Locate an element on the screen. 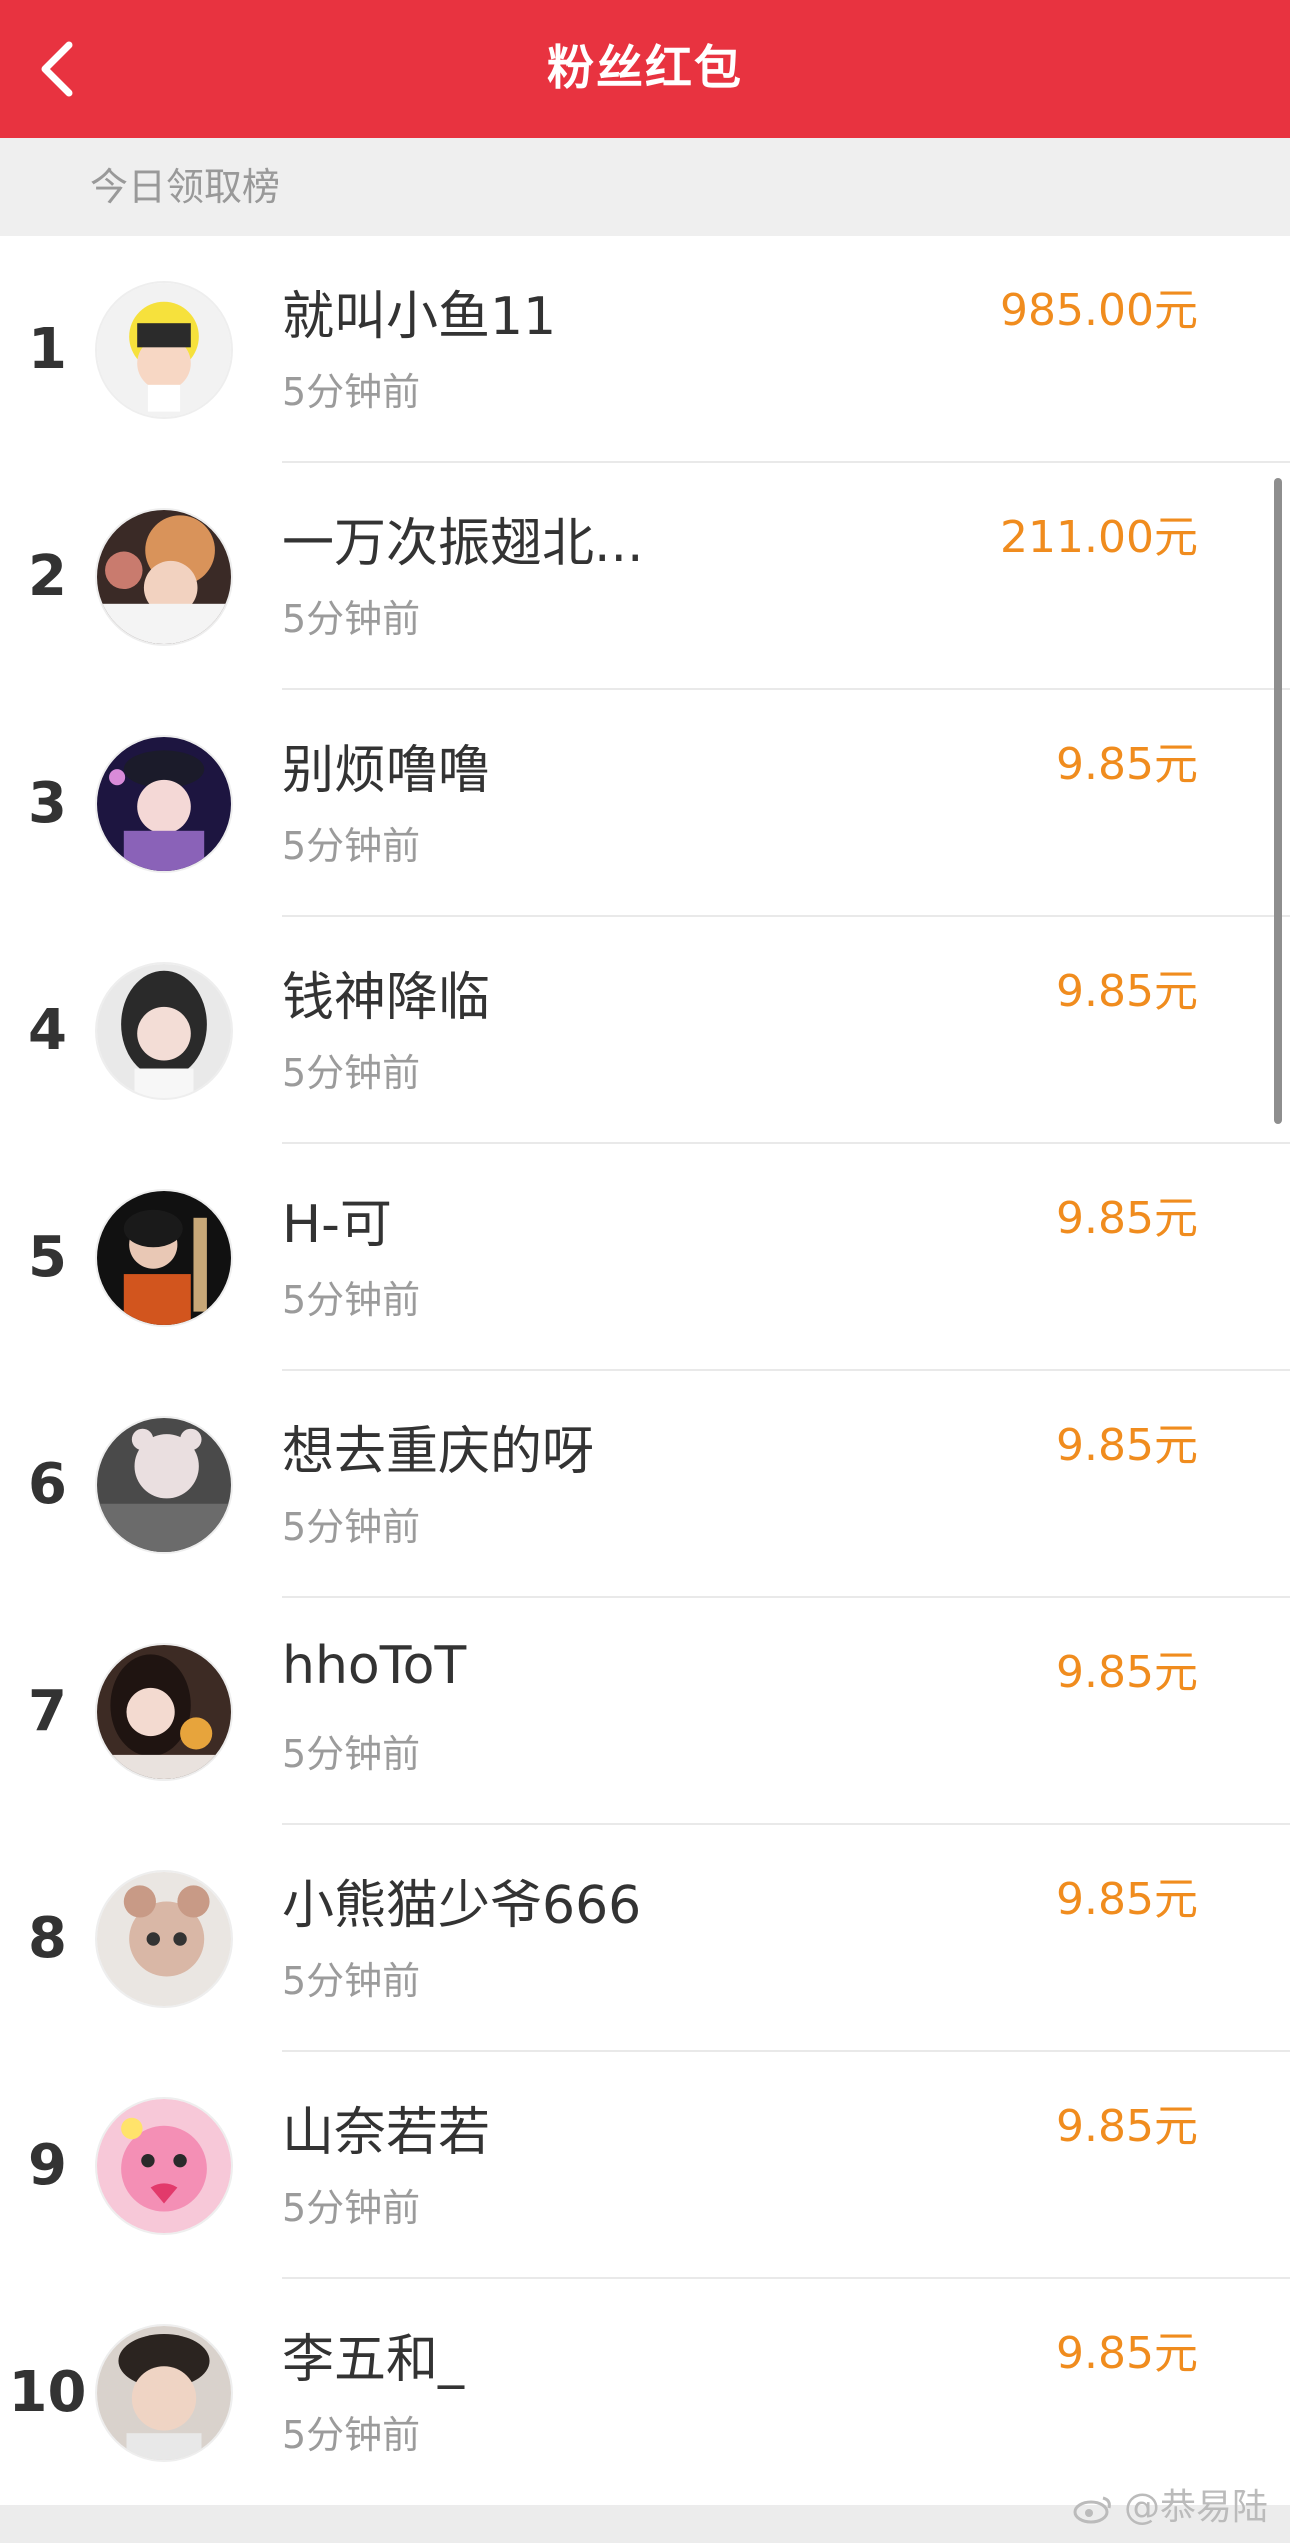  amount: 985.00元 is located at coordinates (1099, 310).